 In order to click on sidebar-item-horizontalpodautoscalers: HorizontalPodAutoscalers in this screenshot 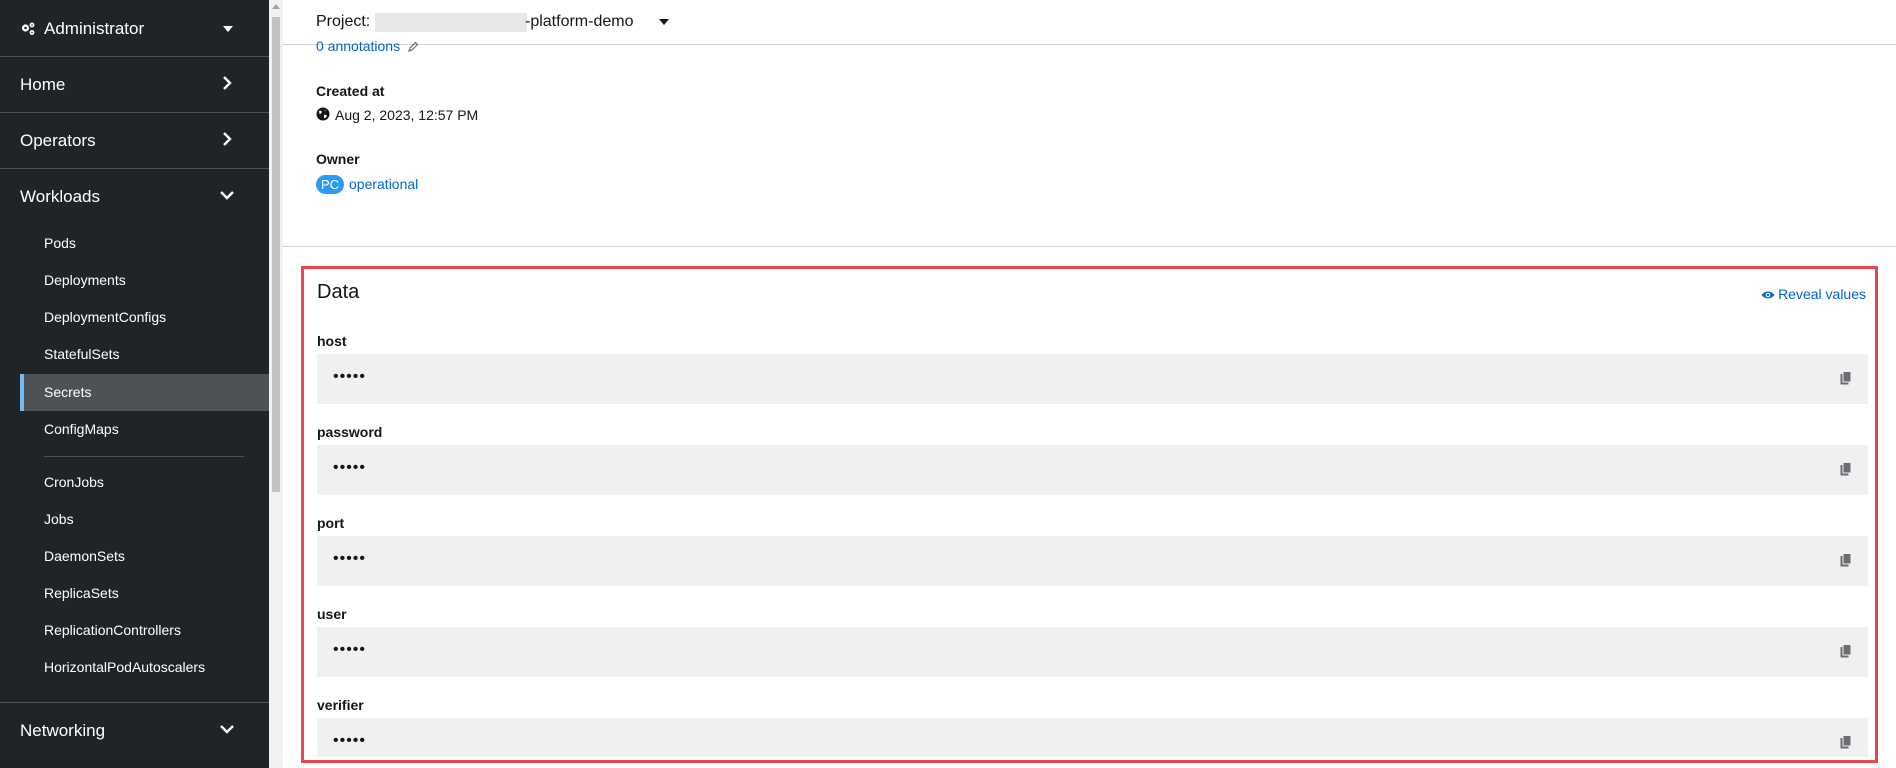, I will do `click(134, 667)`.